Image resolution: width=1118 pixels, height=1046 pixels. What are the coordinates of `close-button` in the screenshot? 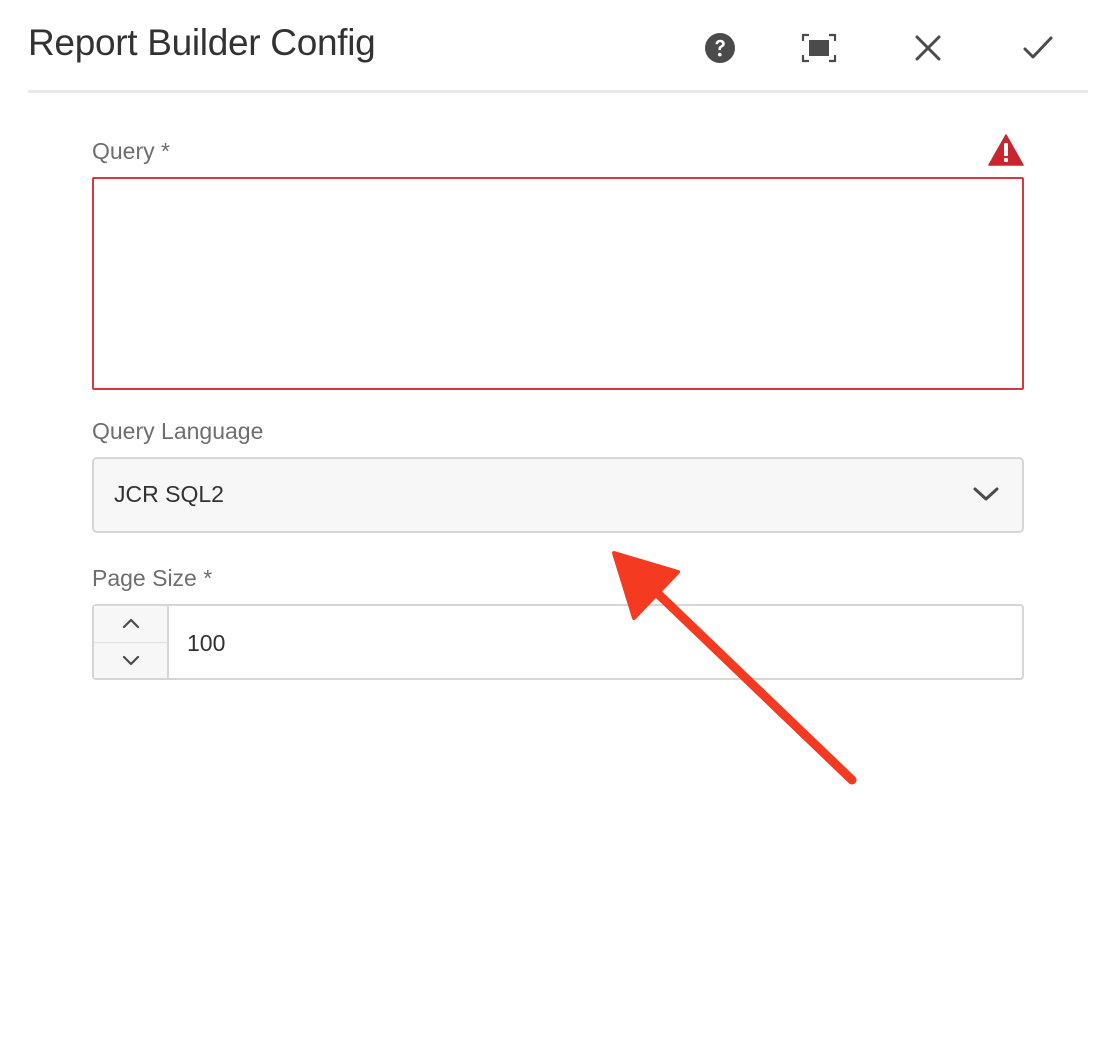 It's located at (928, 48).